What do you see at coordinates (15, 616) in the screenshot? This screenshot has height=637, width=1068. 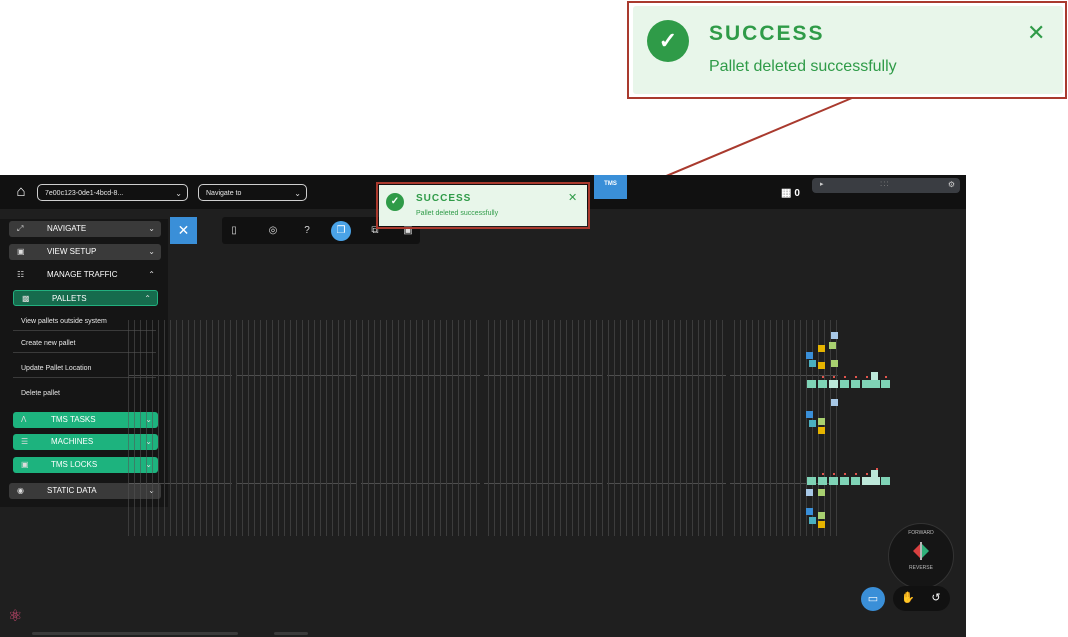 I see `react-logo-icon: ⚛` at bounding box center [15, 616].